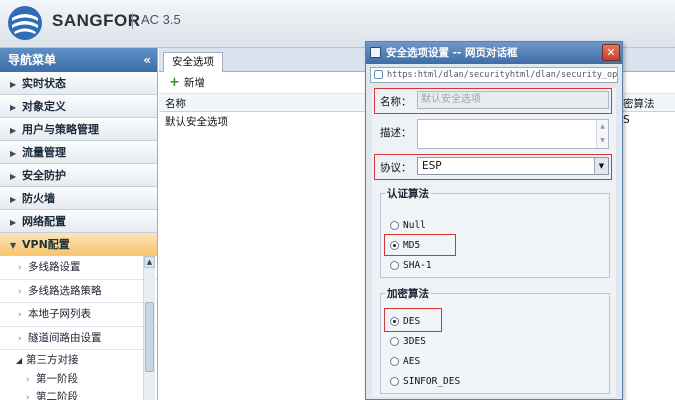 The image size is (675, 400). Describe the element at coordinates (38, 198) in the screenshot. I see `nav-item-label: 防火墙` at that location.